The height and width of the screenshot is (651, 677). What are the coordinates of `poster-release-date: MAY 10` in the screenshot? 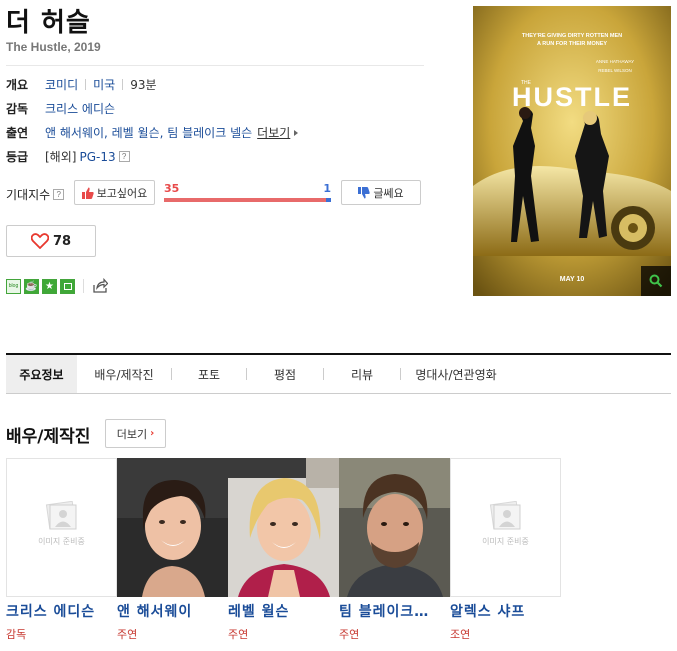 It's located at (572, 279).